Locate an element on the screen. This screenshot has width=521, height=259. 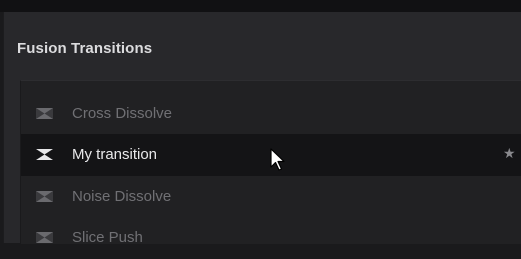
section-title: Fusion Transitions is located at coordinates (85, 48).